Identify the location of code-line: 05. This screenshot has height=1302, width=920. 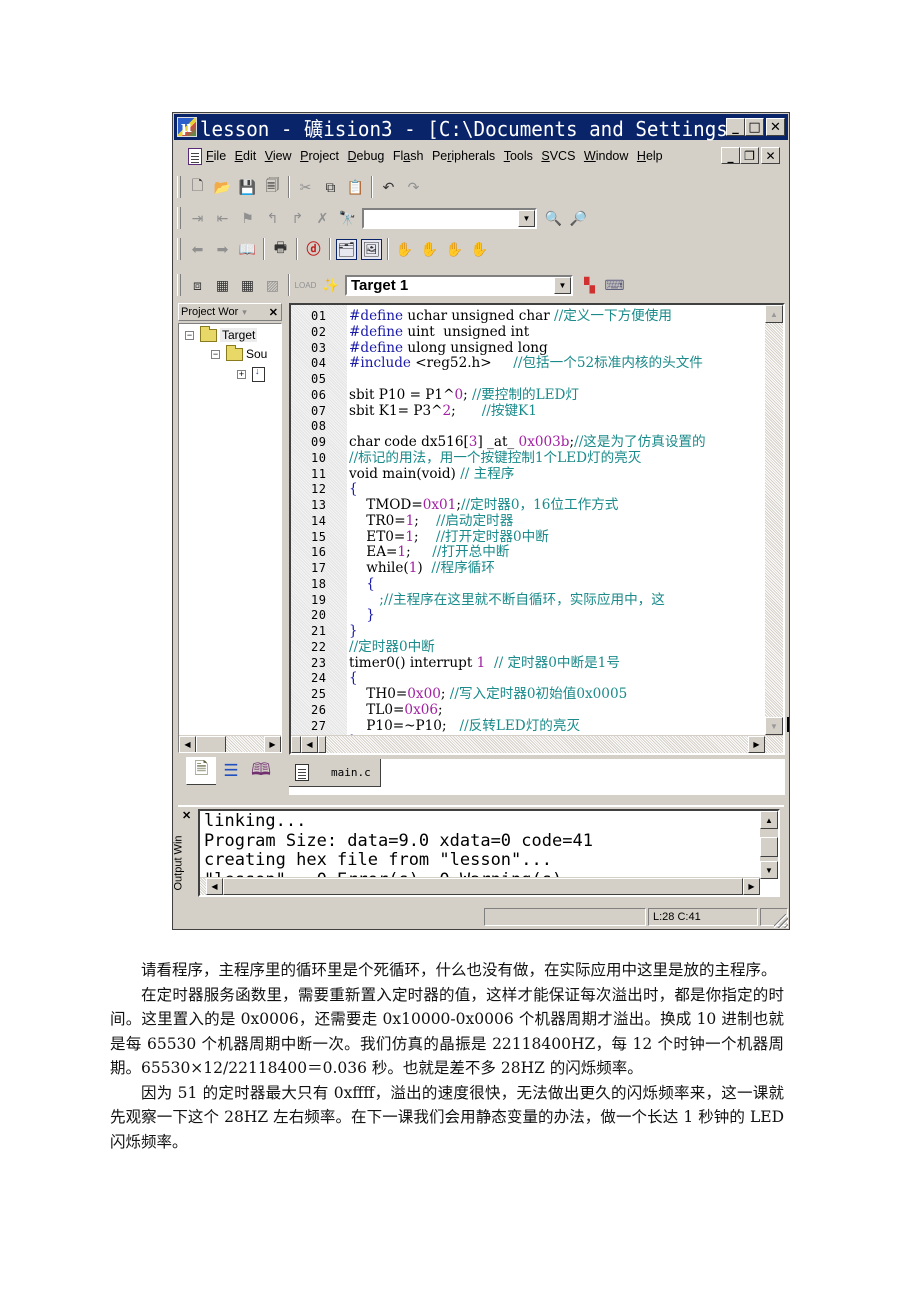
(528, 379).